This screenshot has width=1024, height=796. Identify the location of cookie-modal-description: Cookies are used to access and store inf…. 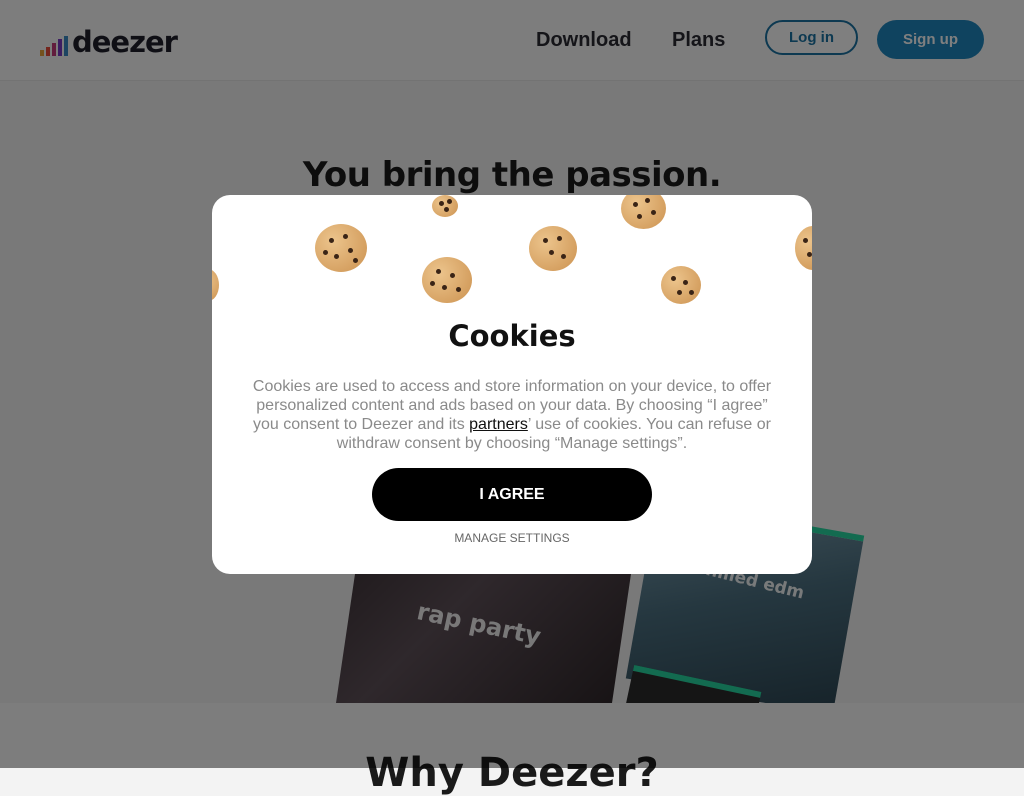
(512, 415).